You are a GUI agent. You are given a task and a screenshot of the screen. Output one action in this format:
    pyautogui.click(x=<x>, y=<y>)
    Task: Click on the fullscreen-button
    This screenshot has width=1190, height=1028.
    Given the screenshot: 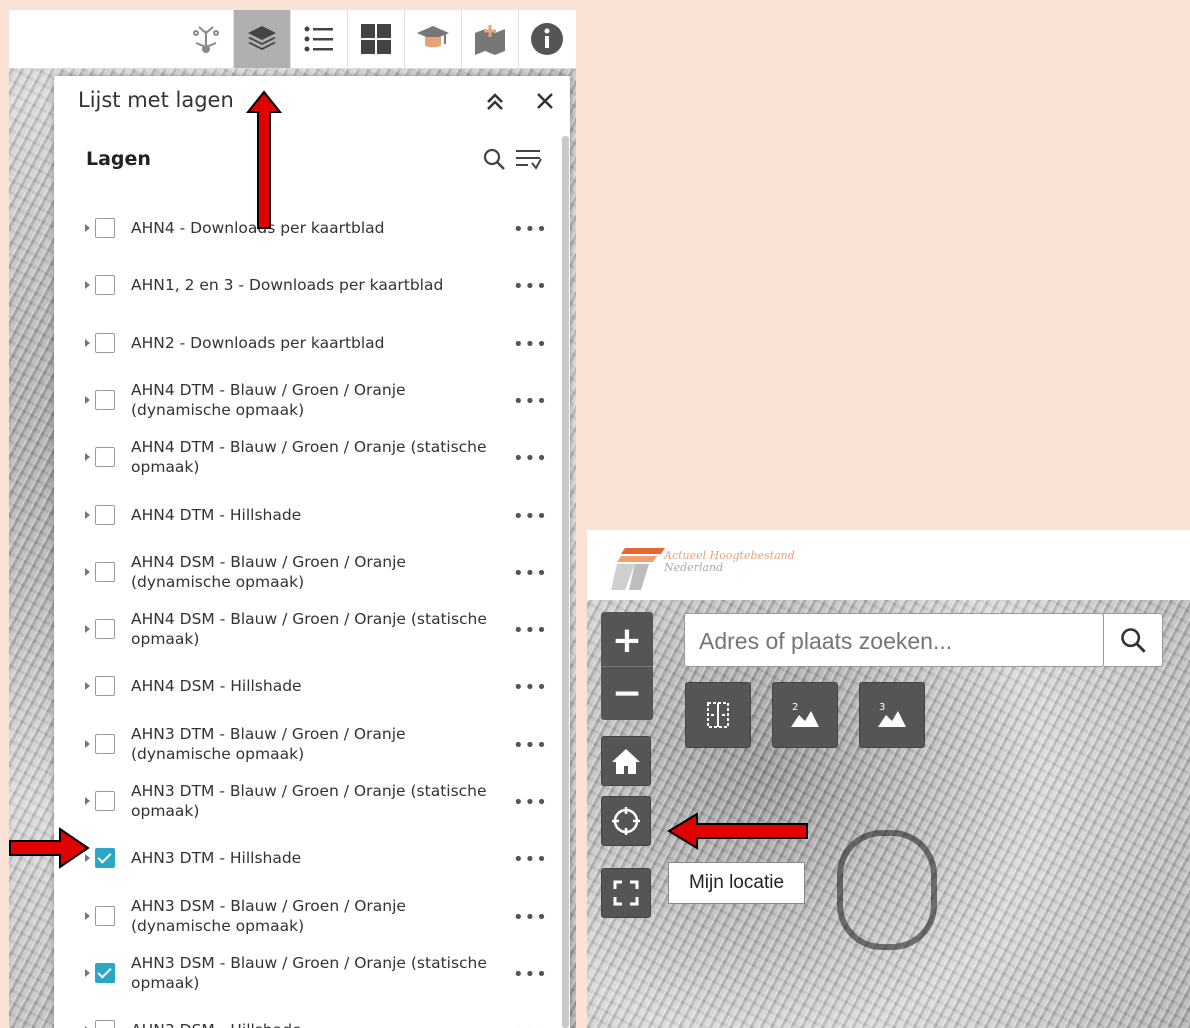 What is the action you would take?
    pyautogui.click(x=626, y=893)
    